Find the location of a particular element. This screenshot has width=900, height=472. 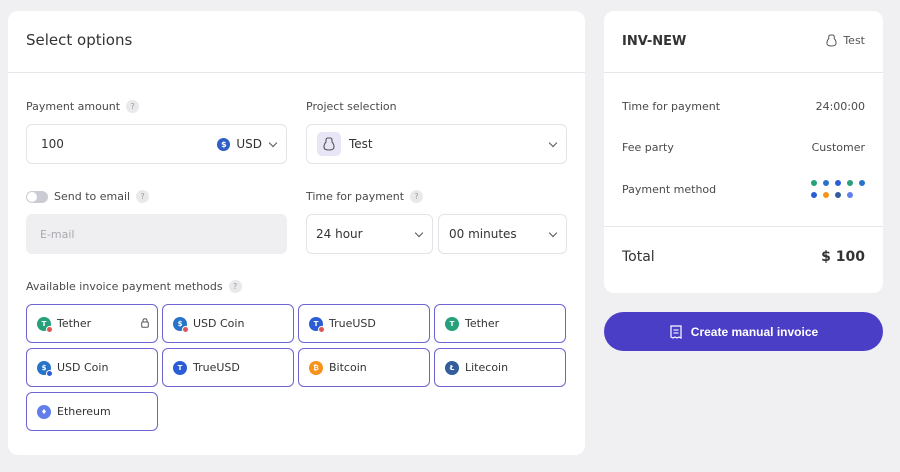

methods-label: Available invoice payment methods ? is located at coordinates (134, 286).